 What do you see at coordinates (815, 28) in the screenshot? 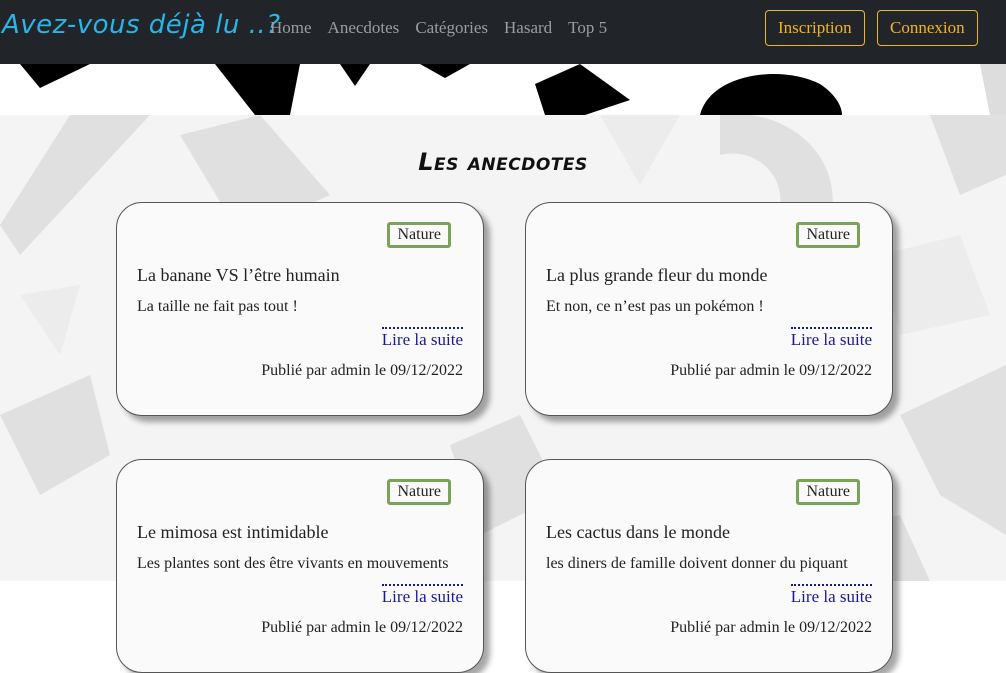
I see `signup-button: Inscription` at bounding box center [815, 28].